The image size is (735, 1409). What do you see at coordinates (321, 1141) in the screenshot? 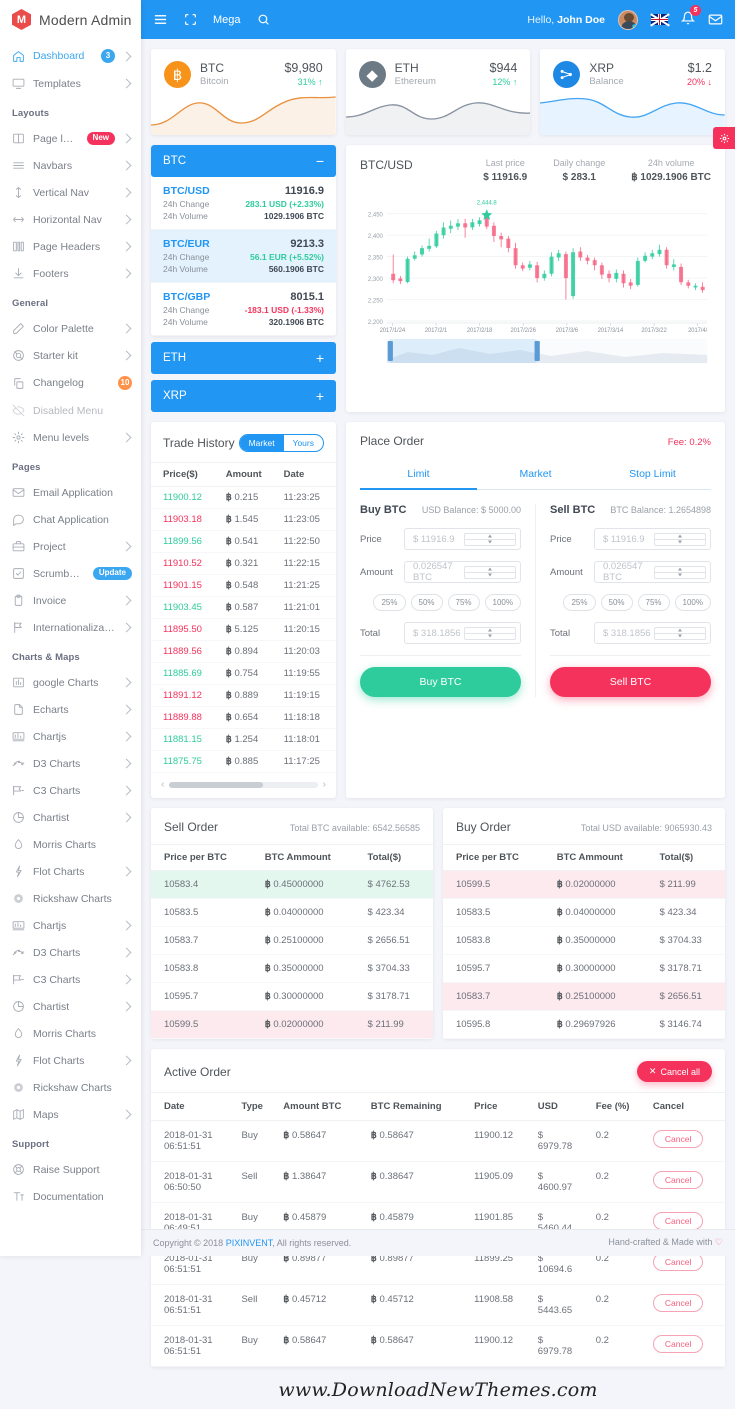
I see `cell-amount-btc: ฿ 0.58647` at bounding box center [321, 1141].